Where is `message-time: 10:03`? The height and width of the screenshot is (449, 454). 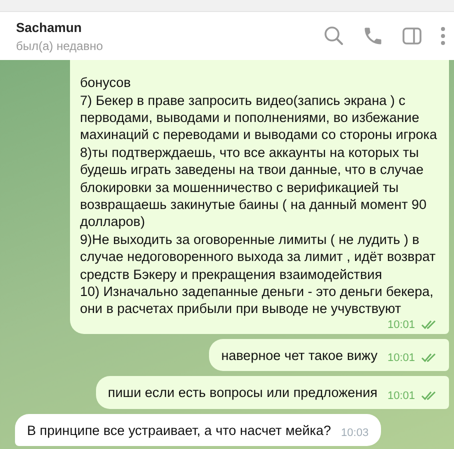 message-time: 10:03 is located at coordinates (355, 433).